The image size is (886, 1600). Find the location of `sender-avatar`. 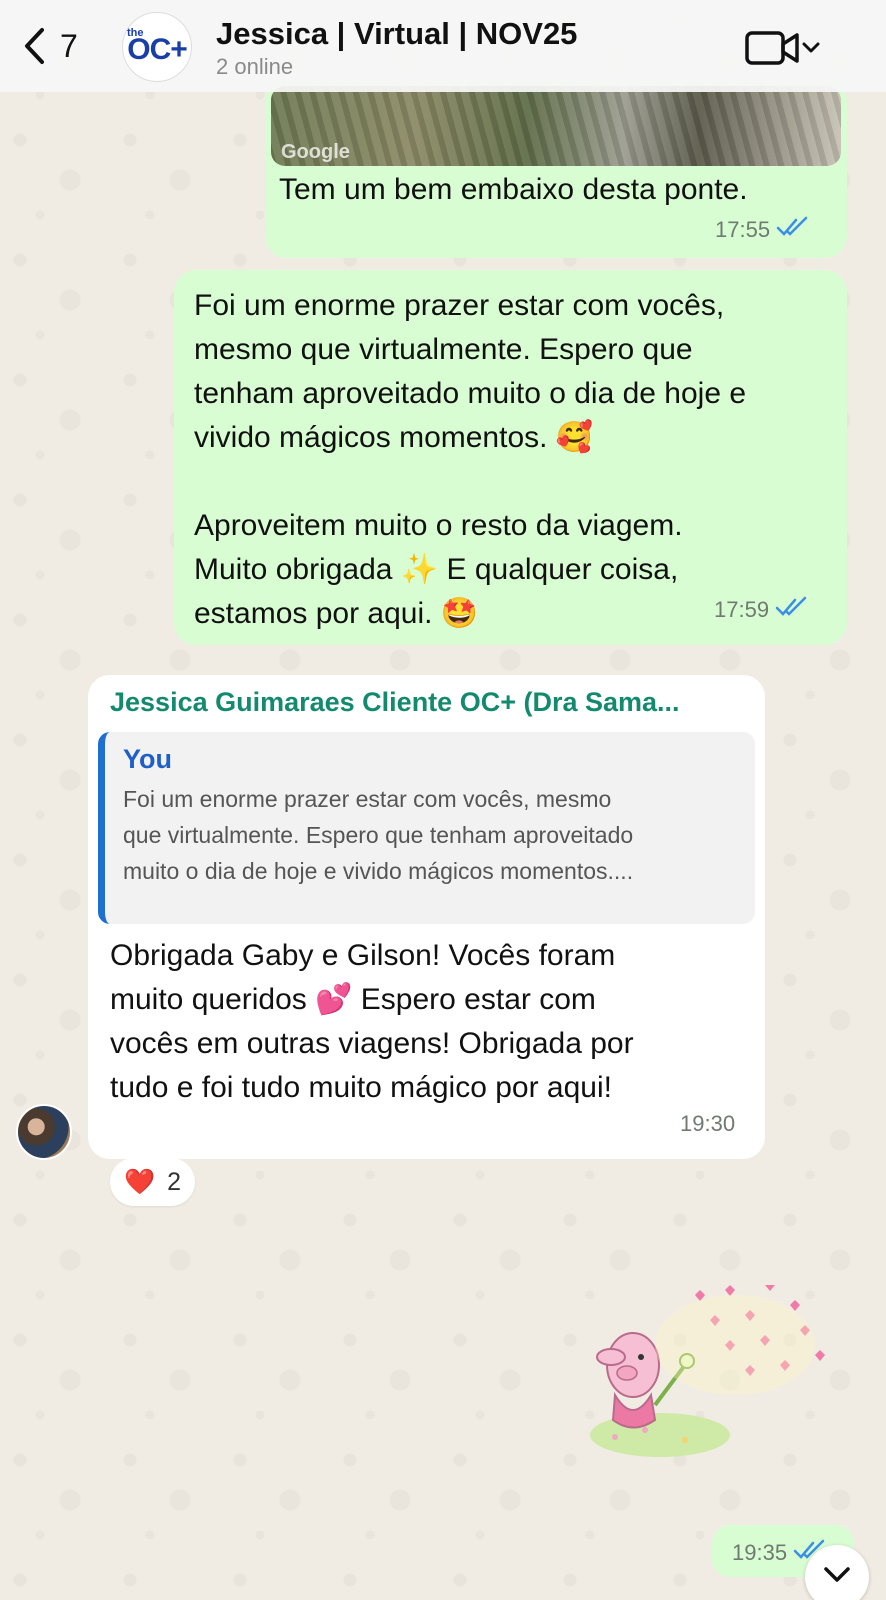

sender-avatar is located at coordinates (44, 1132).